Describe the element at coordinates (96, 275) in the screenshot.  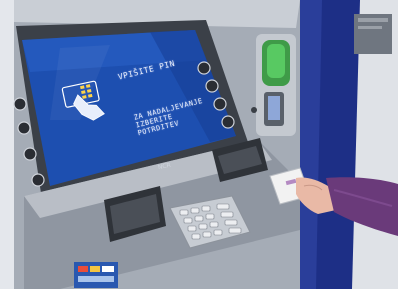
I see `payment-logos-sticker` at that location.